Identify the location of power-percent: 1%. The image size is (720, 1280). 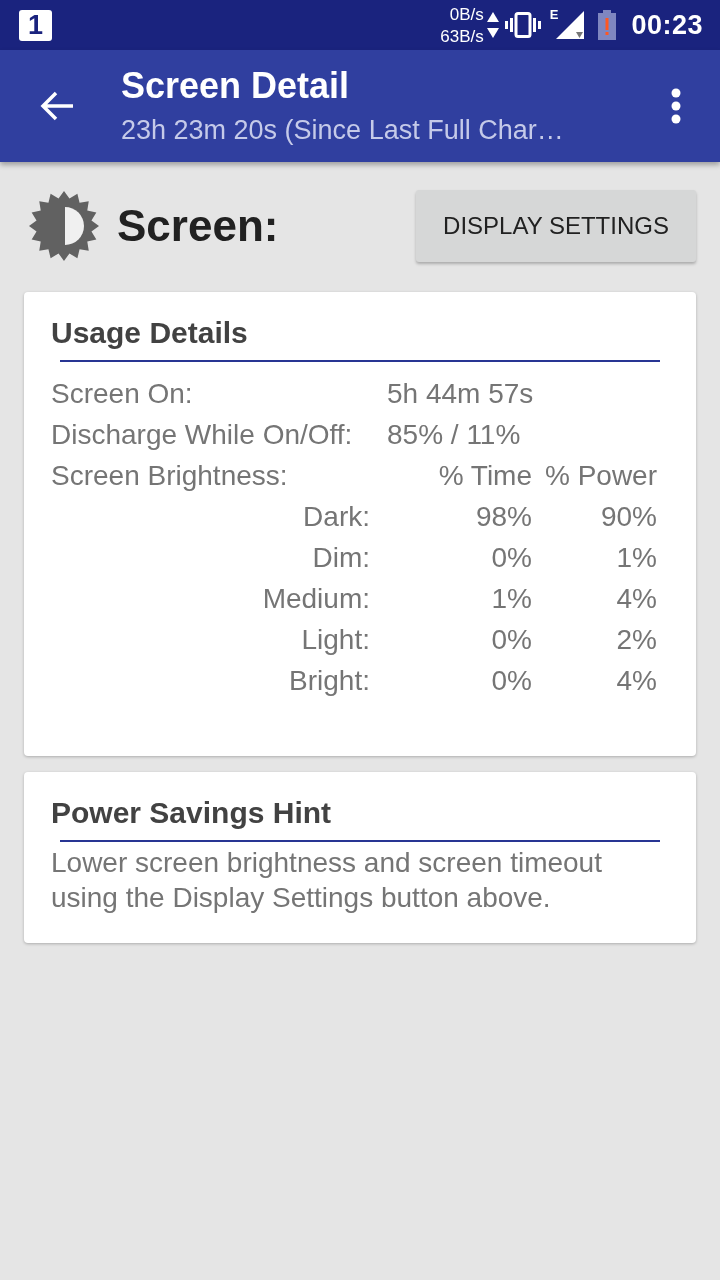
(636, 558).